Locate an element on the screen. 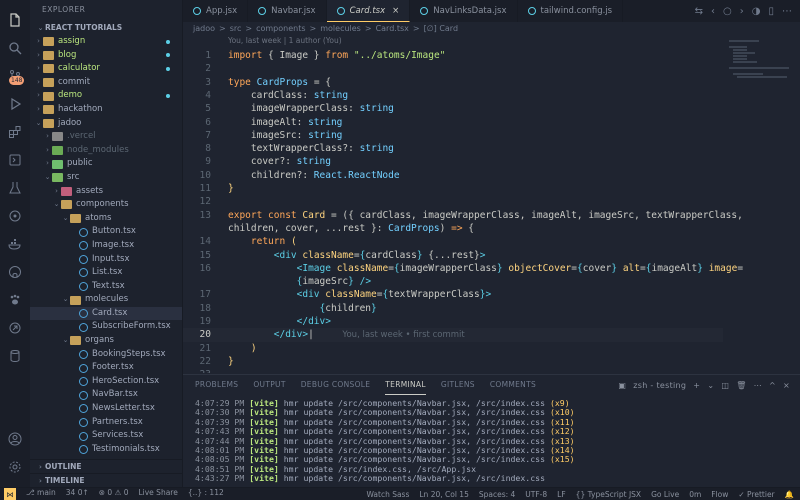  eol: LF is located at coordinates (561, 494).